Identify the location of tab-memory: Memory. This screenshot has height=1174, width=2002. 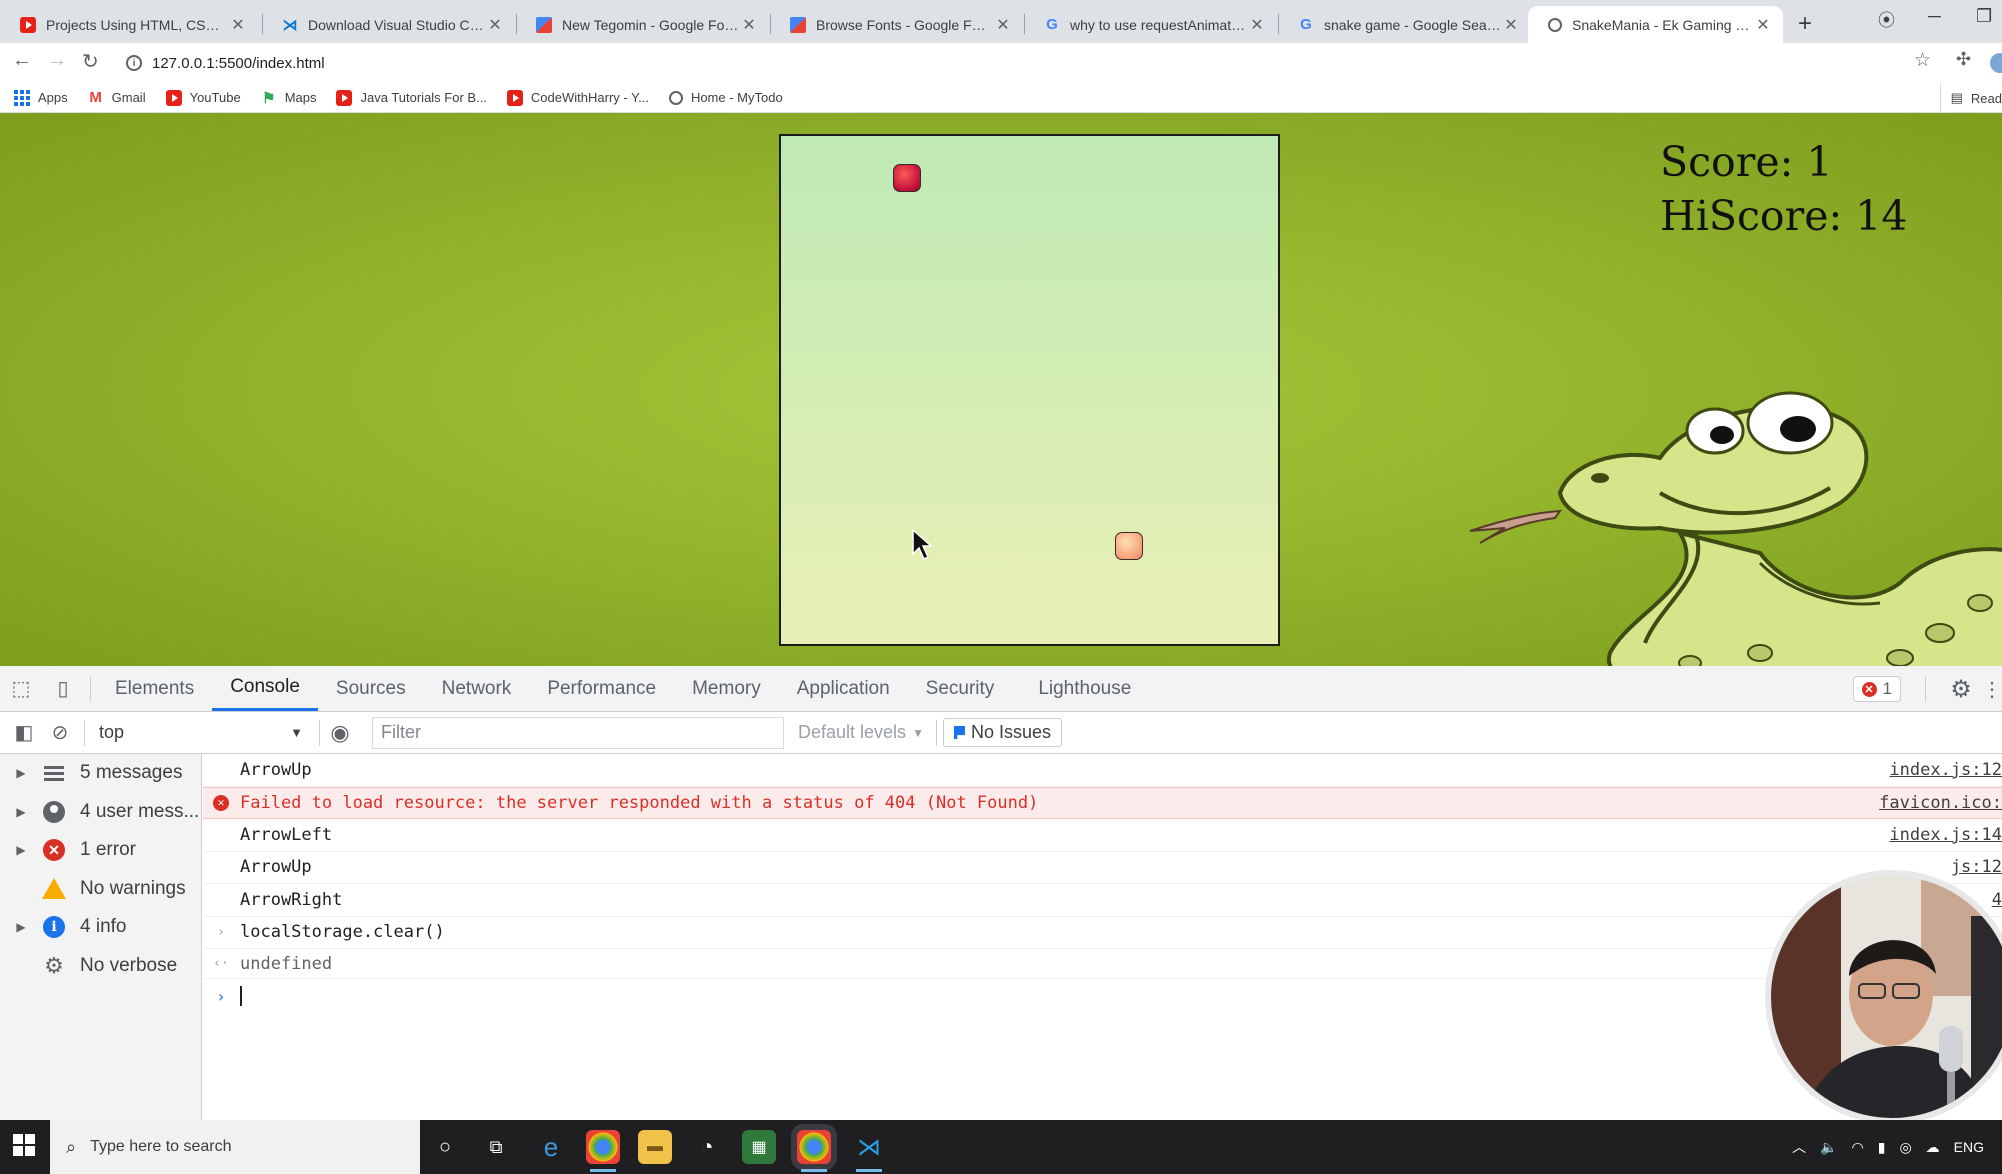
(726, 688).